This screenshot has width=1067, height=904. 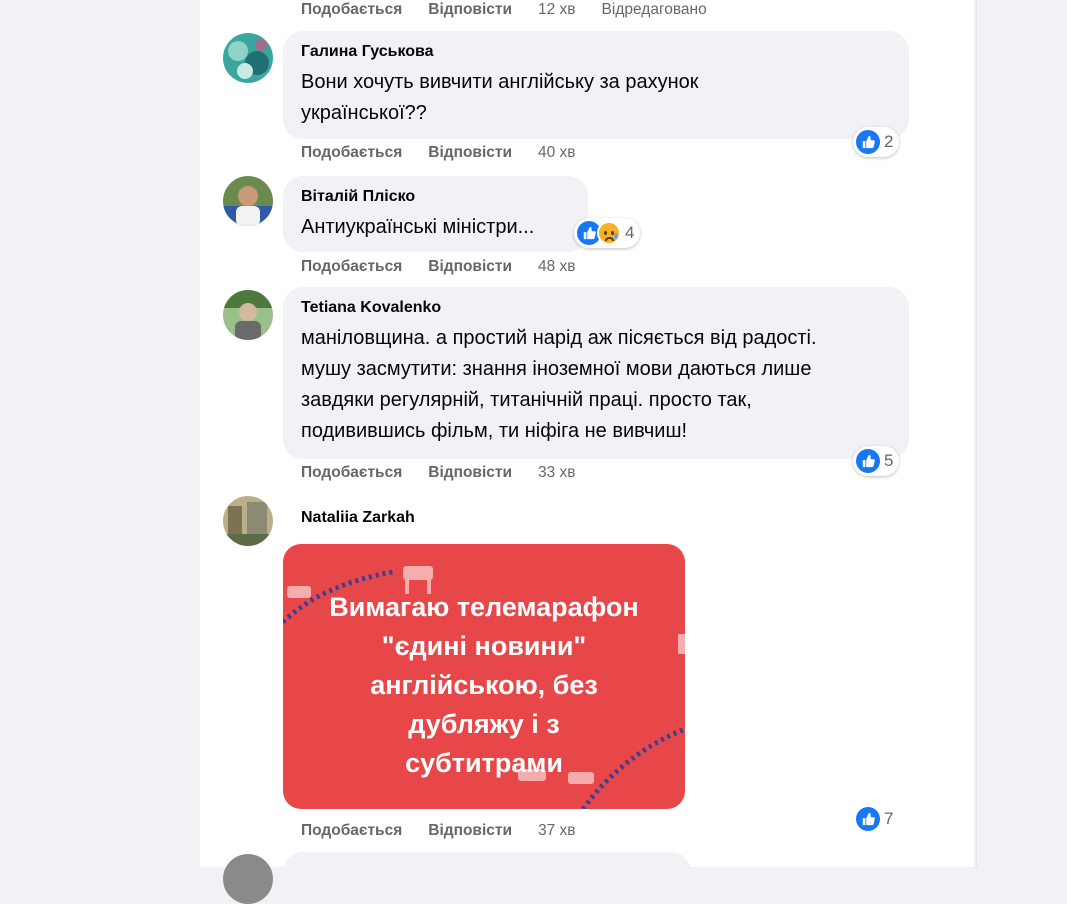 What do you see at coordinates (557, 473) in the screenshot?
I see `comment-time: 33 хв` at bounding box center [557, 473].